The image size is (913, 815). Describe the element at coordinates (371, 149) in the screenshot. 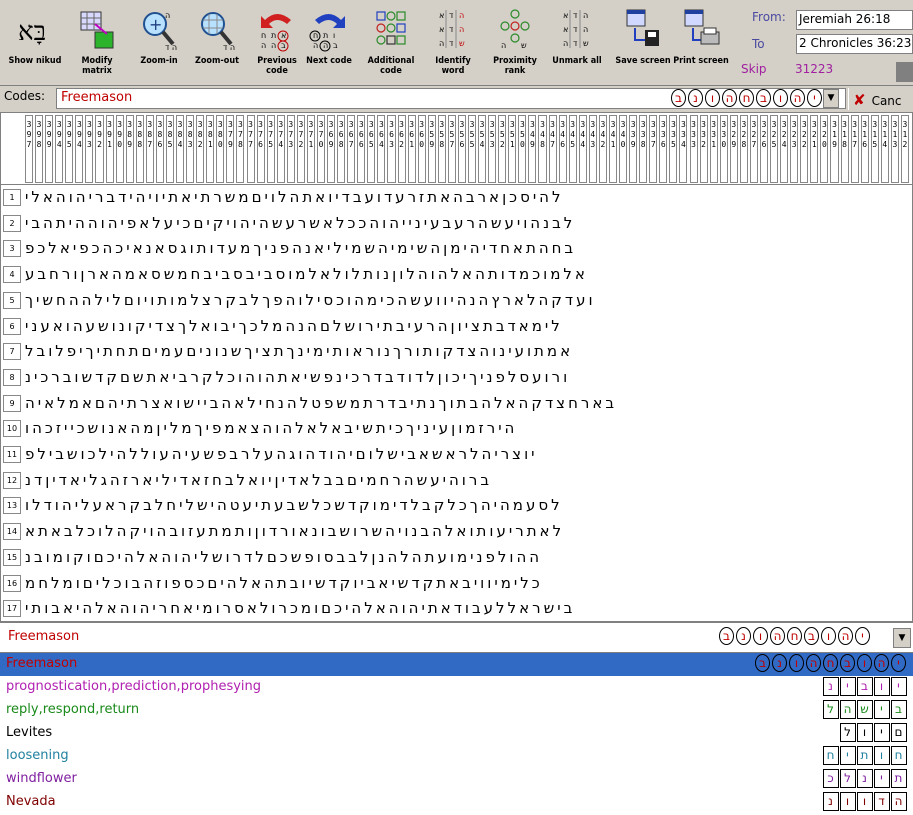

I see `column-header: 3 6 5` at that location.